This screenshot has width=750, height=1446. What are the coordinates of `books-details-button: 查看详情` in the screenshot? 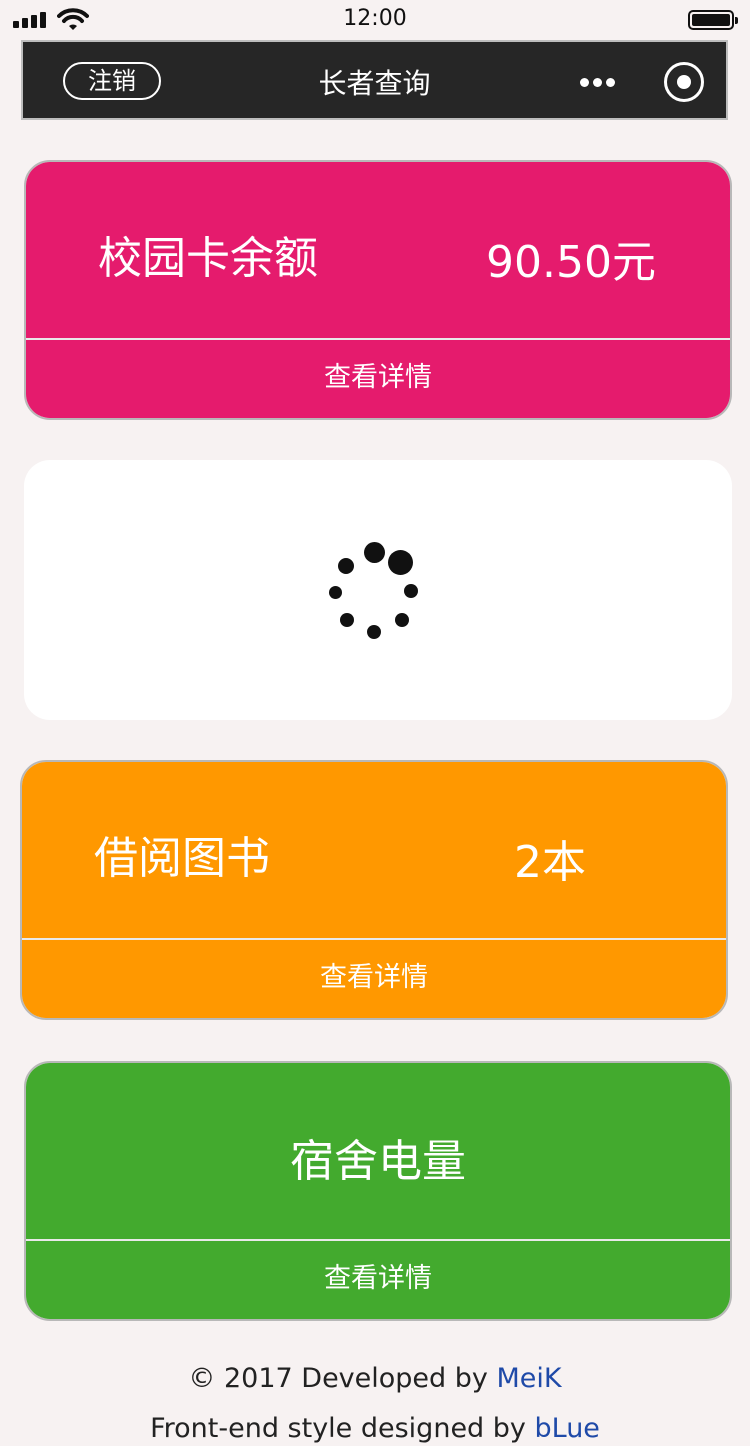 It's located at (374, 979).